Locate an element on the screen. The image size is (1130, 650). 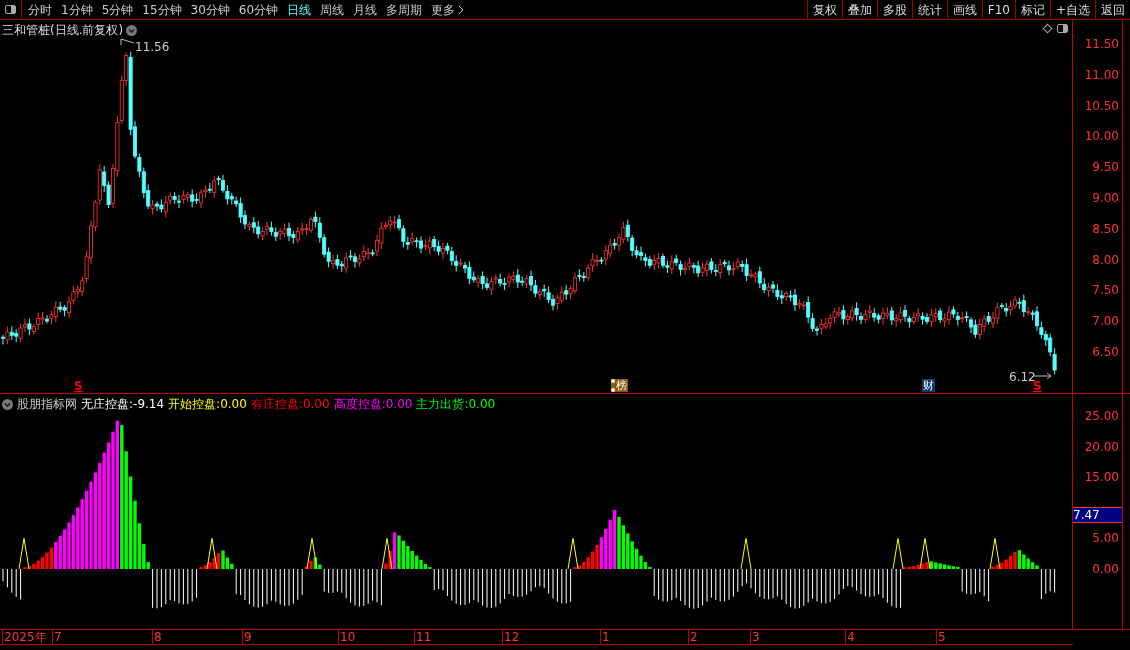
high-price-label: 11.56 is located at coordinates (152, 47).